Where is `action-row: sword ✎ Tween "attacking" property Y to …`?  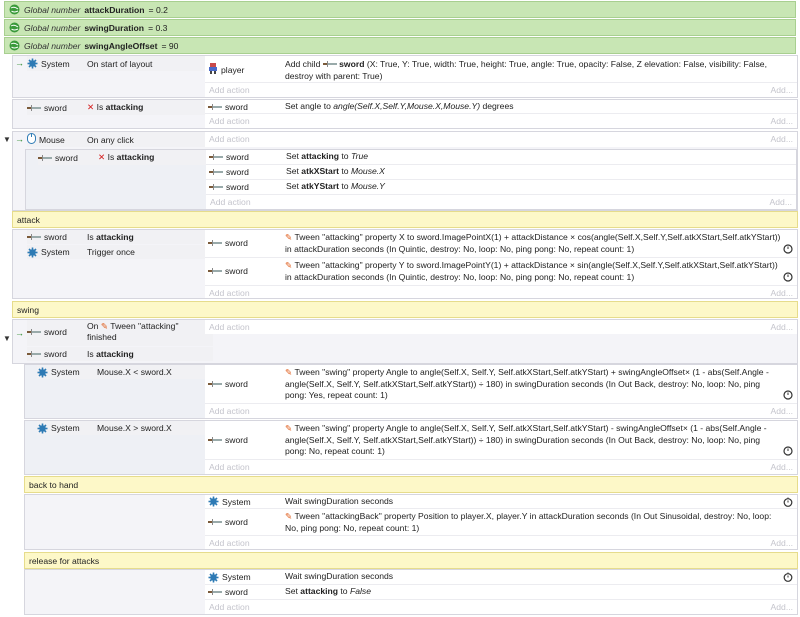
action-row: sword ✎ Tween "attacking" property Y to … is located at coordinates (501, 272).